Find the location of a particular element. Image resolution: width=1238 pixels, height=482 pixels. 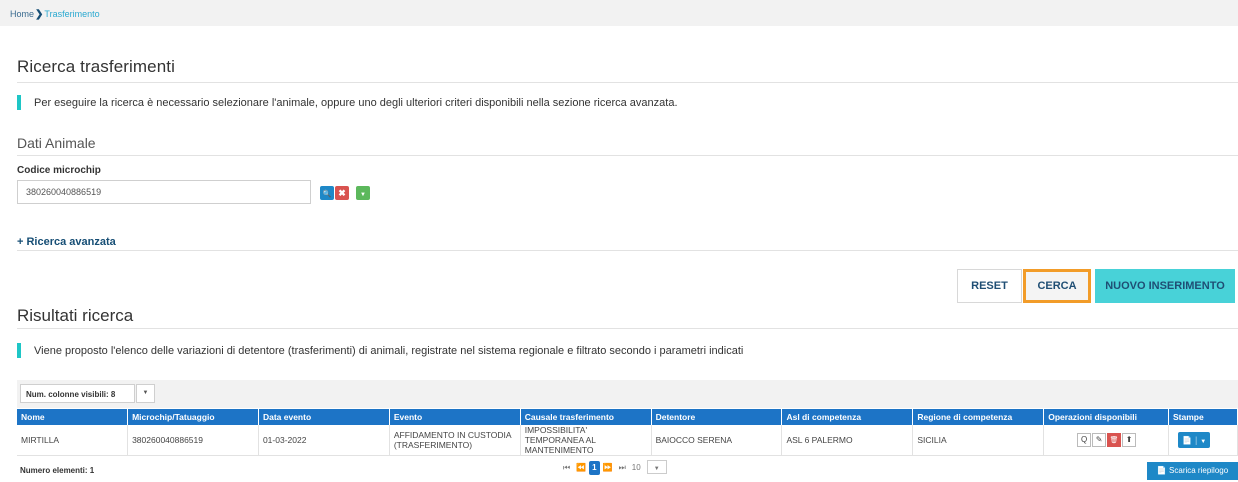

col-header-regione: Regione di competenza is located at coordinates (978, 417).